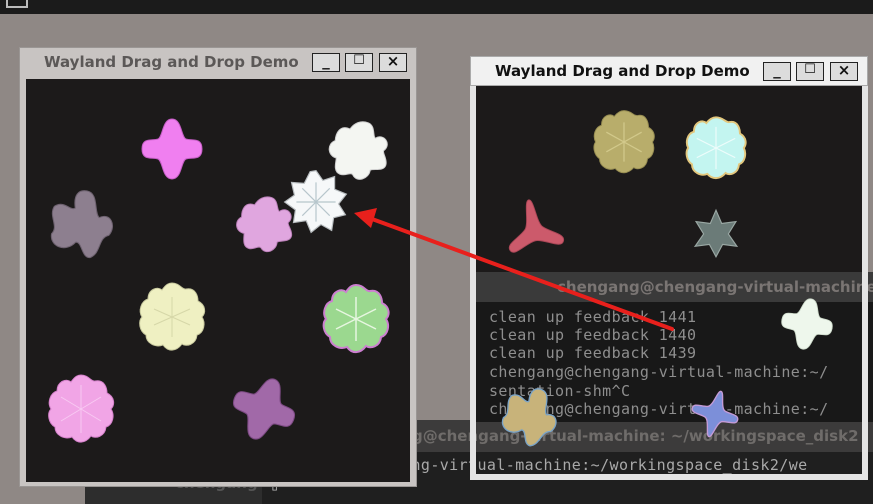 Image resolution: width=873 pixels, height=504 pixels. What do you see at coordinates (264, 409) in the screenshot?
I see `purple-flower` at bounding box center [264, 409].